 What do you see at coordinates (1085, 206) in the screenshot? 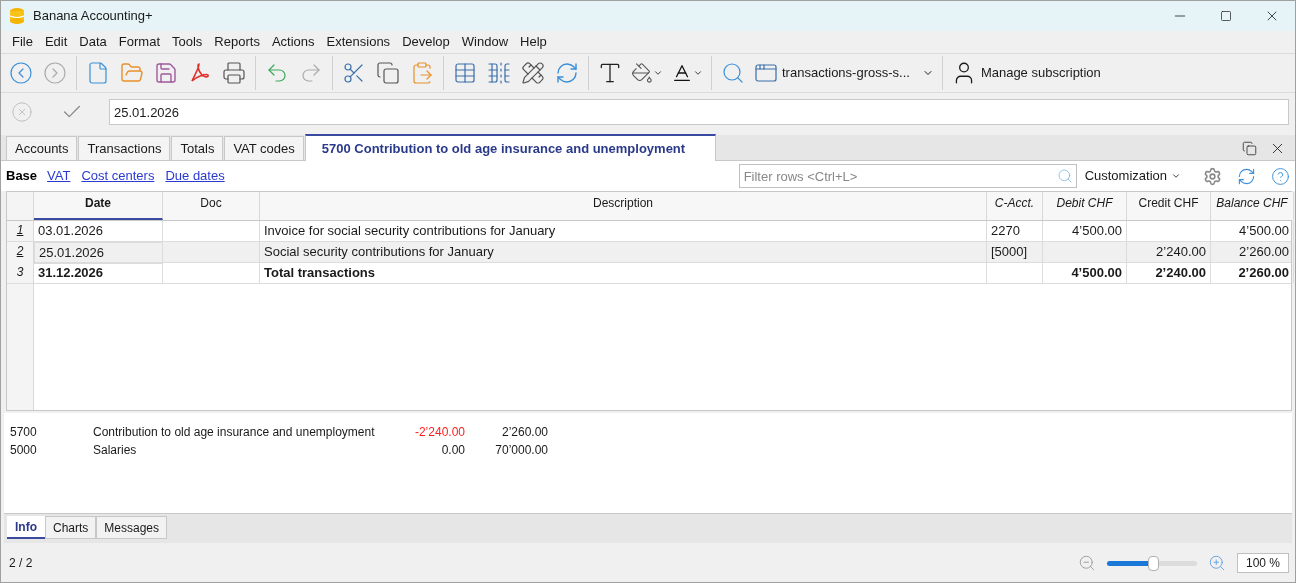
I see `column-header: Debit CHF` at bounding box center [1085, 206].